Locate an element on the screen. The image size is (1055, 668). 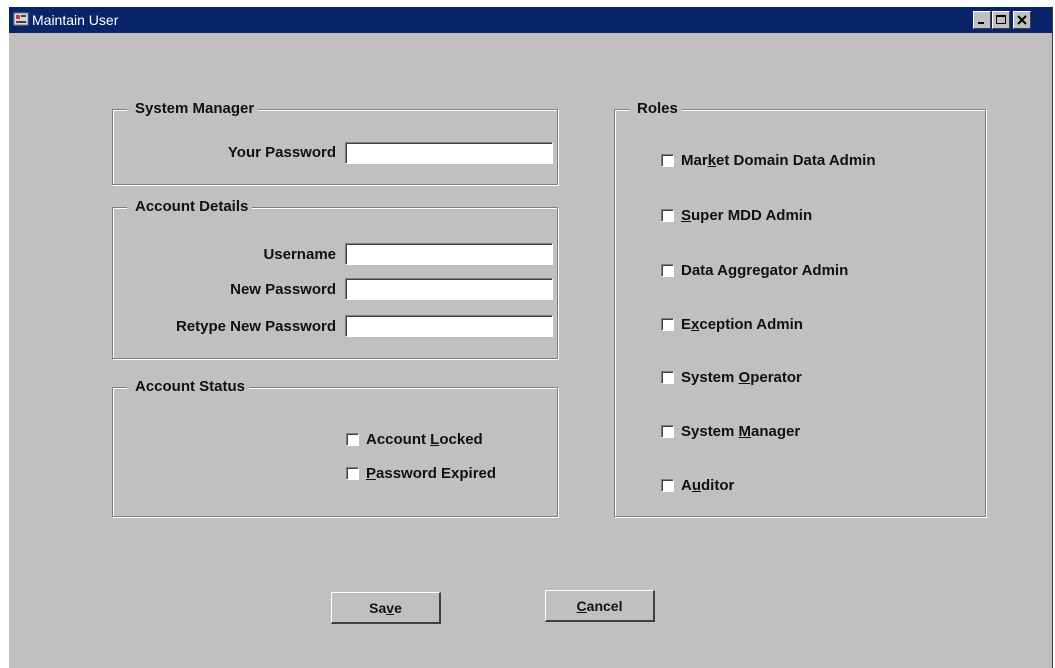
system-manager-group-label: System Manager is located at coordinates (193, 109).